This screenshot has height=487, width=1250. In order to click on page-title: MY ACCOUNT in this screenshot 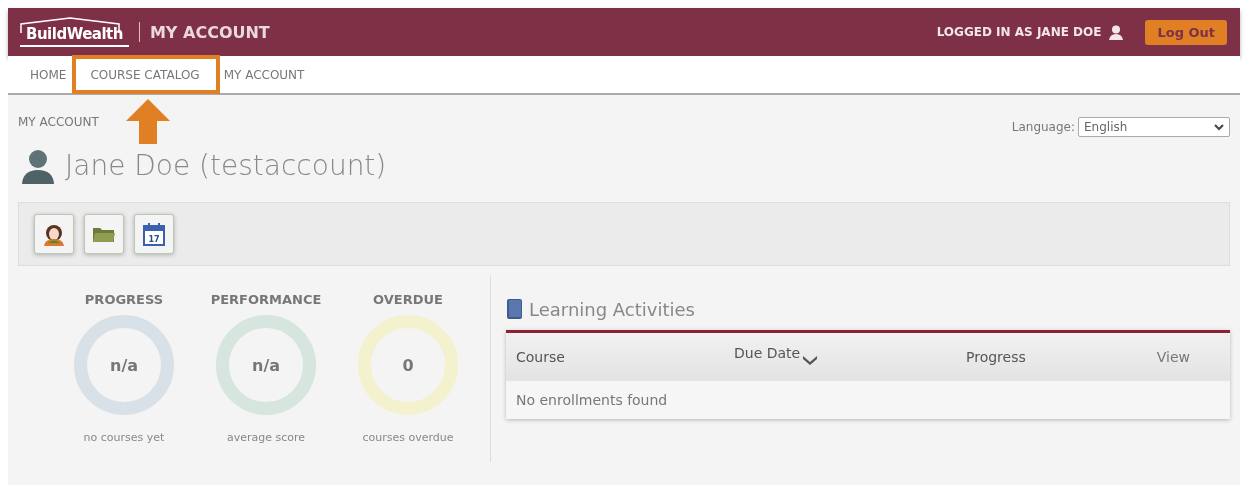, I will do `click(209, 32)`.